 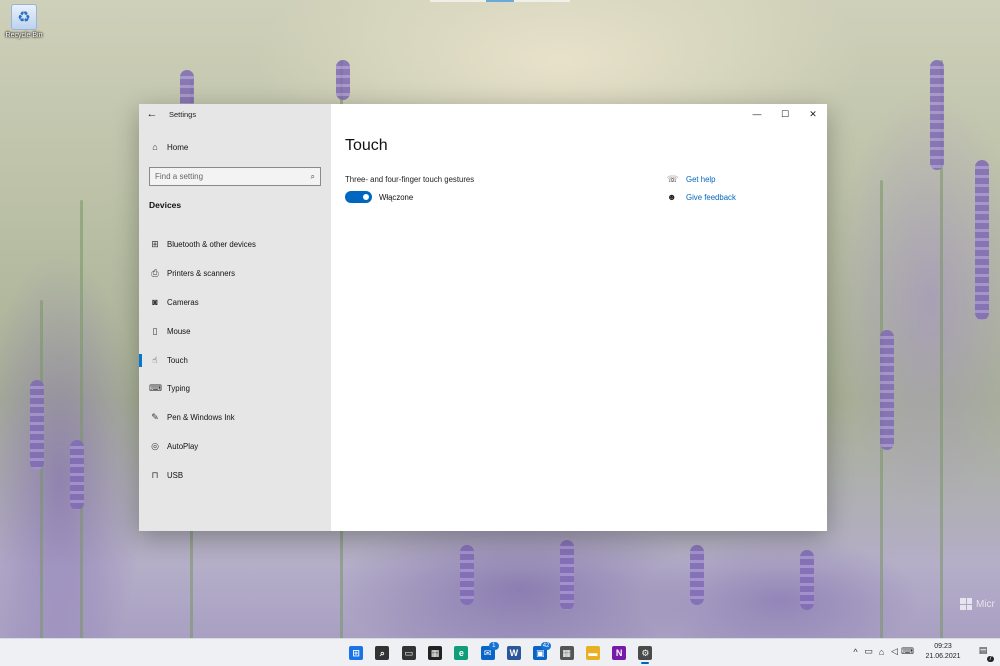 What do you see at coordinates (235, 147) in the screenshot?
I see `nav-home: ⌂ Home` at bounding box center [235, 147].